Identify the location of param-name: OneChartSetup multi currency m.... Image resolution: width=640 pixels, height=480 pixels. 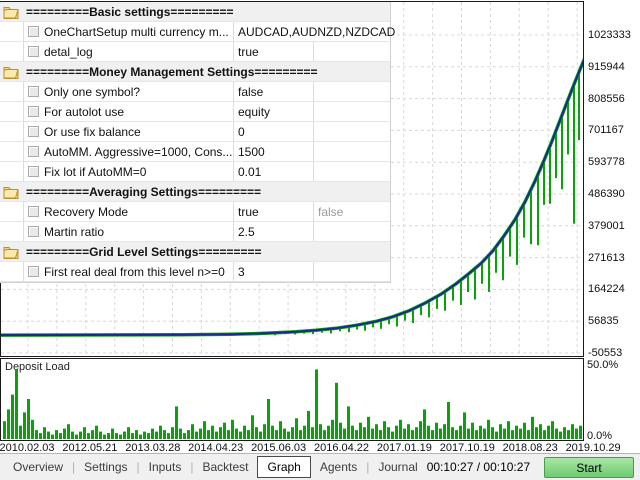
(136, 32).